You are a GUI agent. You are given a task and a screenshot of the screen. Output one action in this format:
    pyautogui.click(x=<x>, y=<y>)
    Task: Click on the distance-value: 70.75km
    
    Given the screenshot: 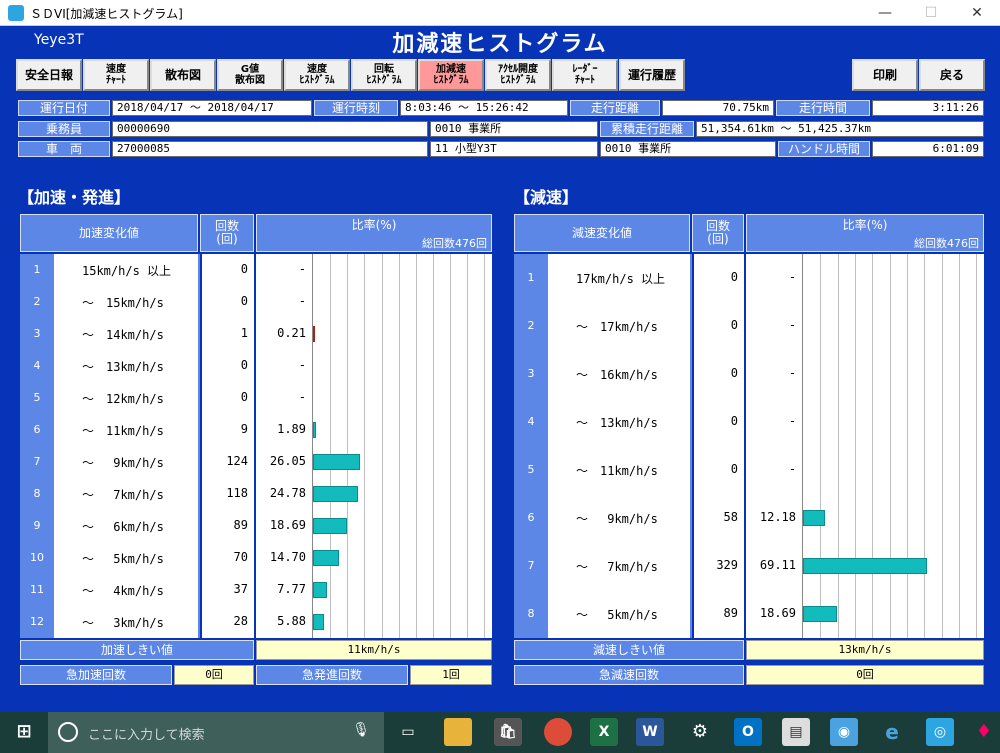 What is the action you would take?
    pyautogui.click(x=718, y=108)
    